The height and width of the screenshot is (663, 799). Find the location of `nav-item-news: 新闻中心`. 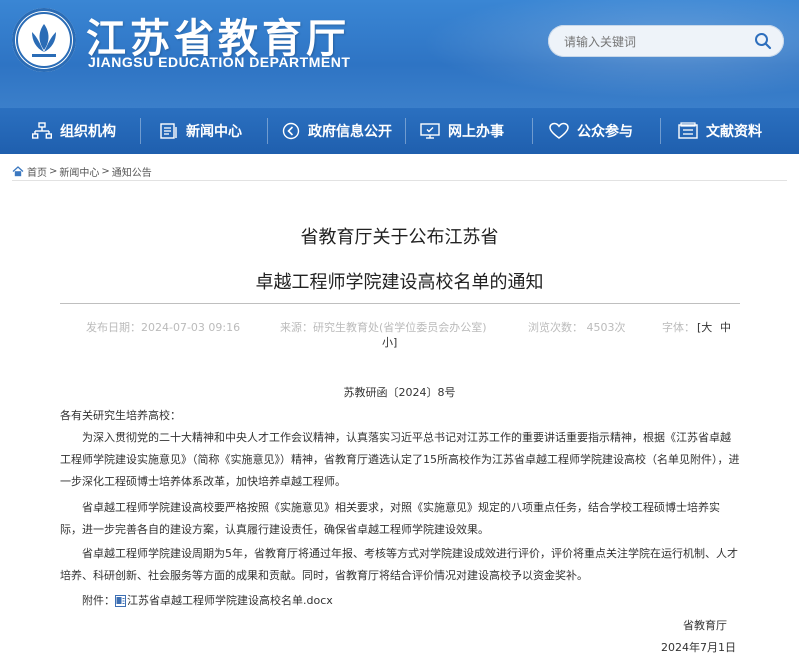

nav-item-news: 新闻中心 is located at coordinates (201, 131).